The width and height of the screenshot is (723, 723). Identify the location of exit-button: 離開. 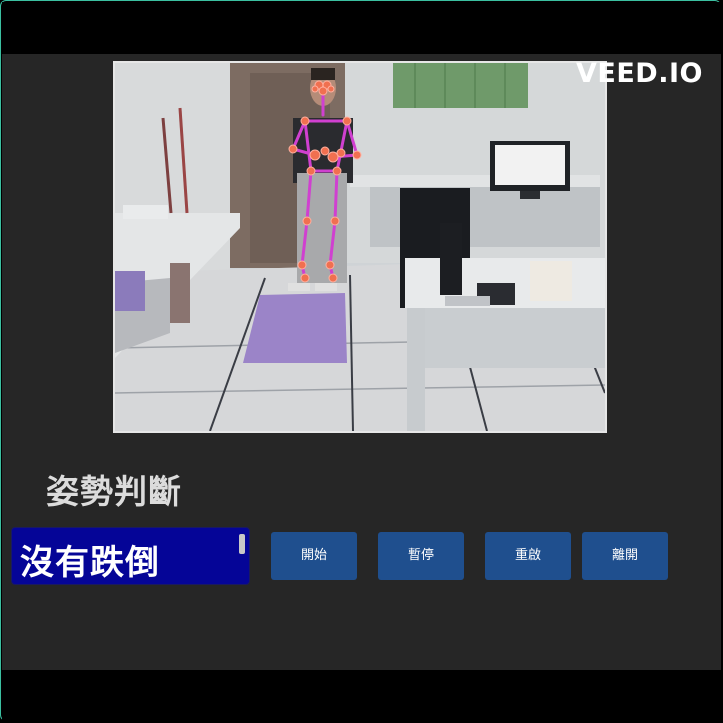
(625, 556).